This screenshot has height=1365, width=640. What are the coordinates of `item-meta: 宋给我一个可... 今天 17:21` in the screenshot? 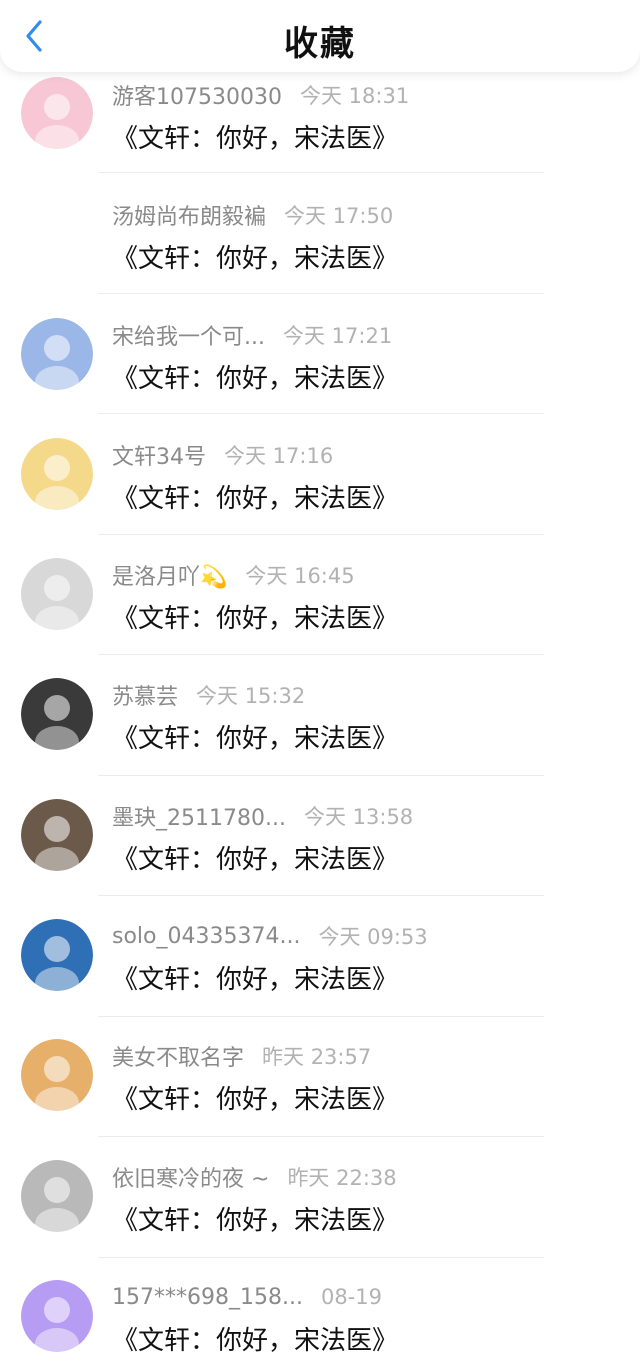 It's located at (252, 335).